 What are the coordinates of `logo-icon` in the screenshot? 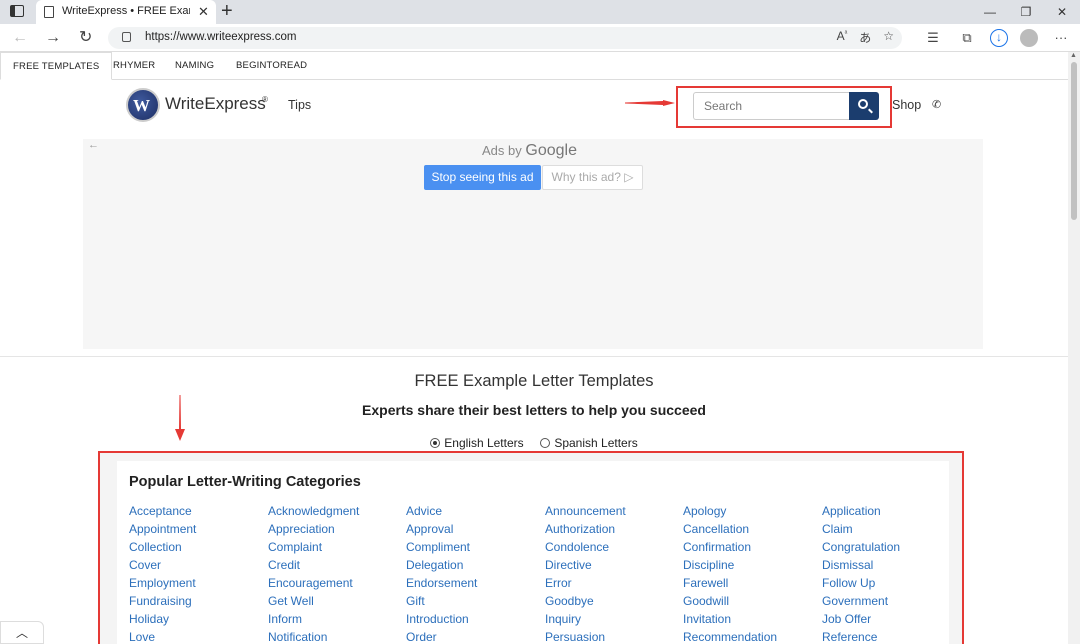 It's located at (143, 105).